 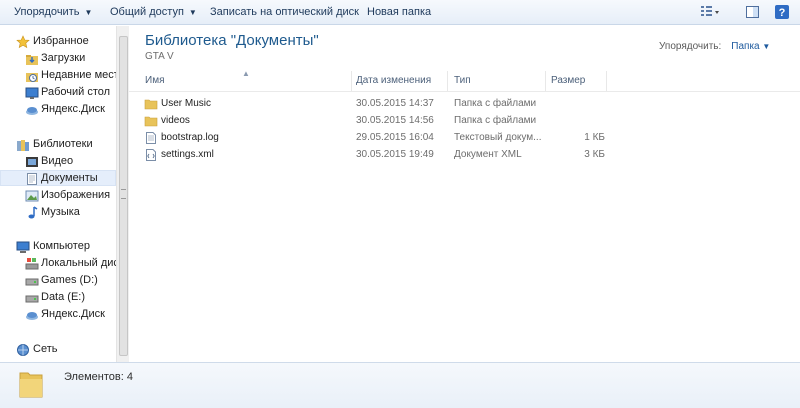 What do you see at coordinates (98, 377) in the screenshot?
I see `item-count: Элементов: 4` at bounding box center [98, 377].